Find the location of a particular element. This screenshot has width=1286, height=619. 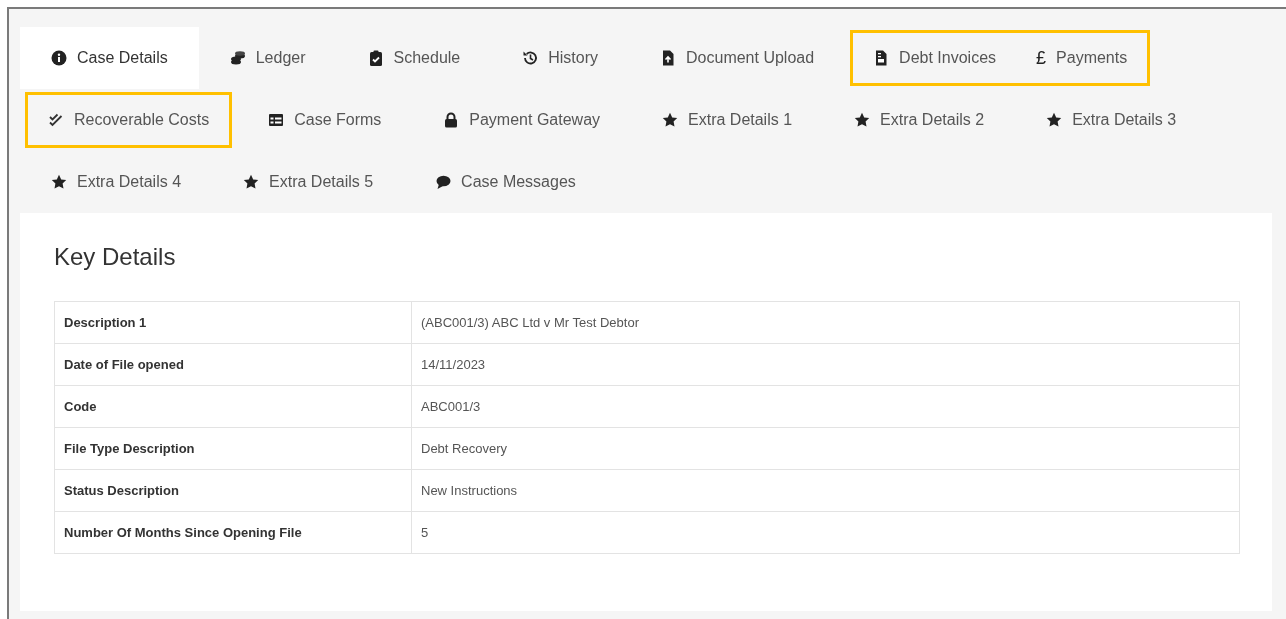

field-value: New Instructions is located at coordinates (825, 490).